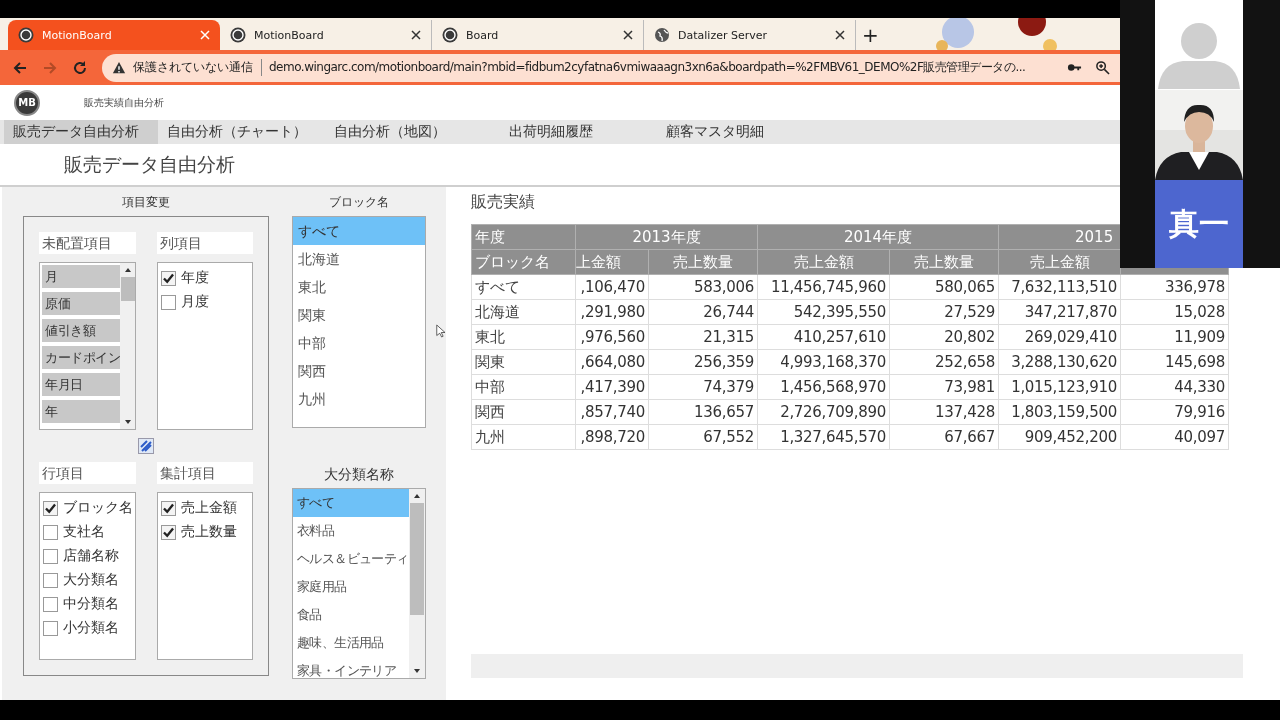  What do you see at coordinates (412, 132) in the screenshot?
I see `menu-tab: 自由分析（地図）` at bounding box center [412, 132].